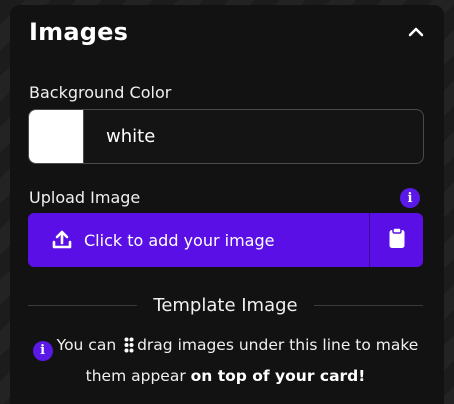 The height and width of the screenshot is (404, 454). Describe the element at coordinates (86, 345) in the screenshot. I see `note-prefix: You can` at that location.